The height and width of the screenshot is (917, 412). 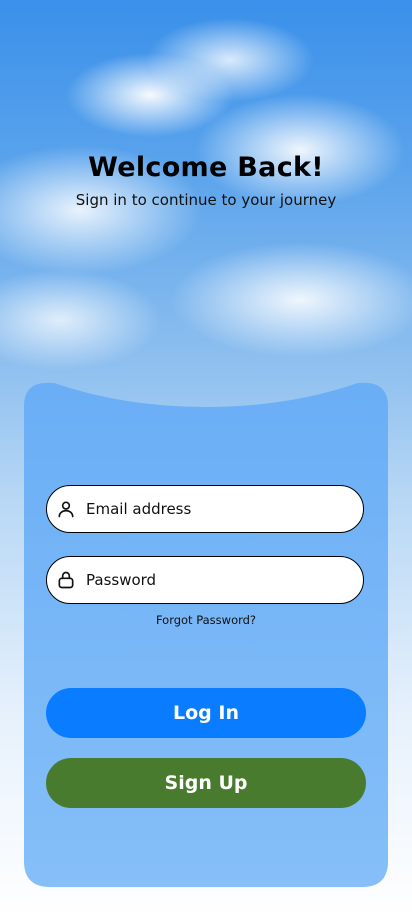 What do you see at coordinates (206, 167) in the screenshot?
I see `page-title: Welcome Back!` at bounding box center [206, 167].